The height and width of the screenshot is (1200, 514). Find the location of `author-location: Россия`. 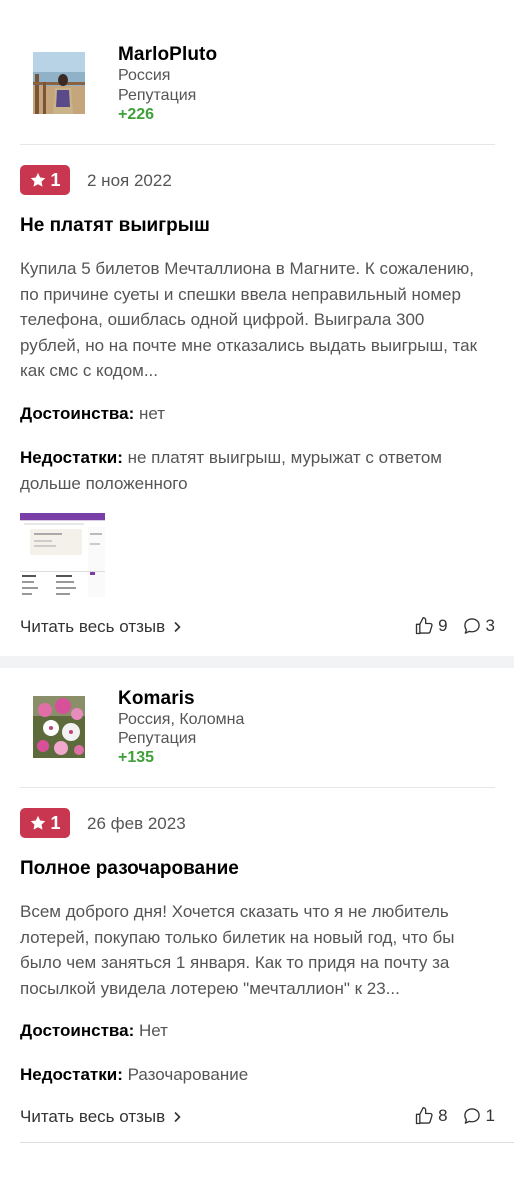

author-location: Россия is located at coordinates (144, 75).